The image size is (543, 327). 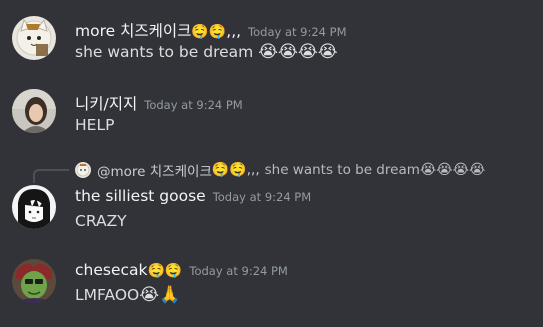 I want to click on message-text: CRAZY, so click(x=101, y=221).